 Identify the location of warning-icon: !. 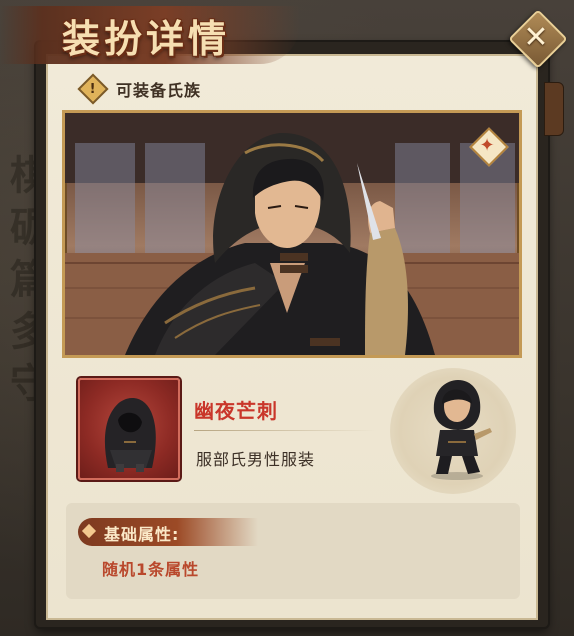
(93, 89).